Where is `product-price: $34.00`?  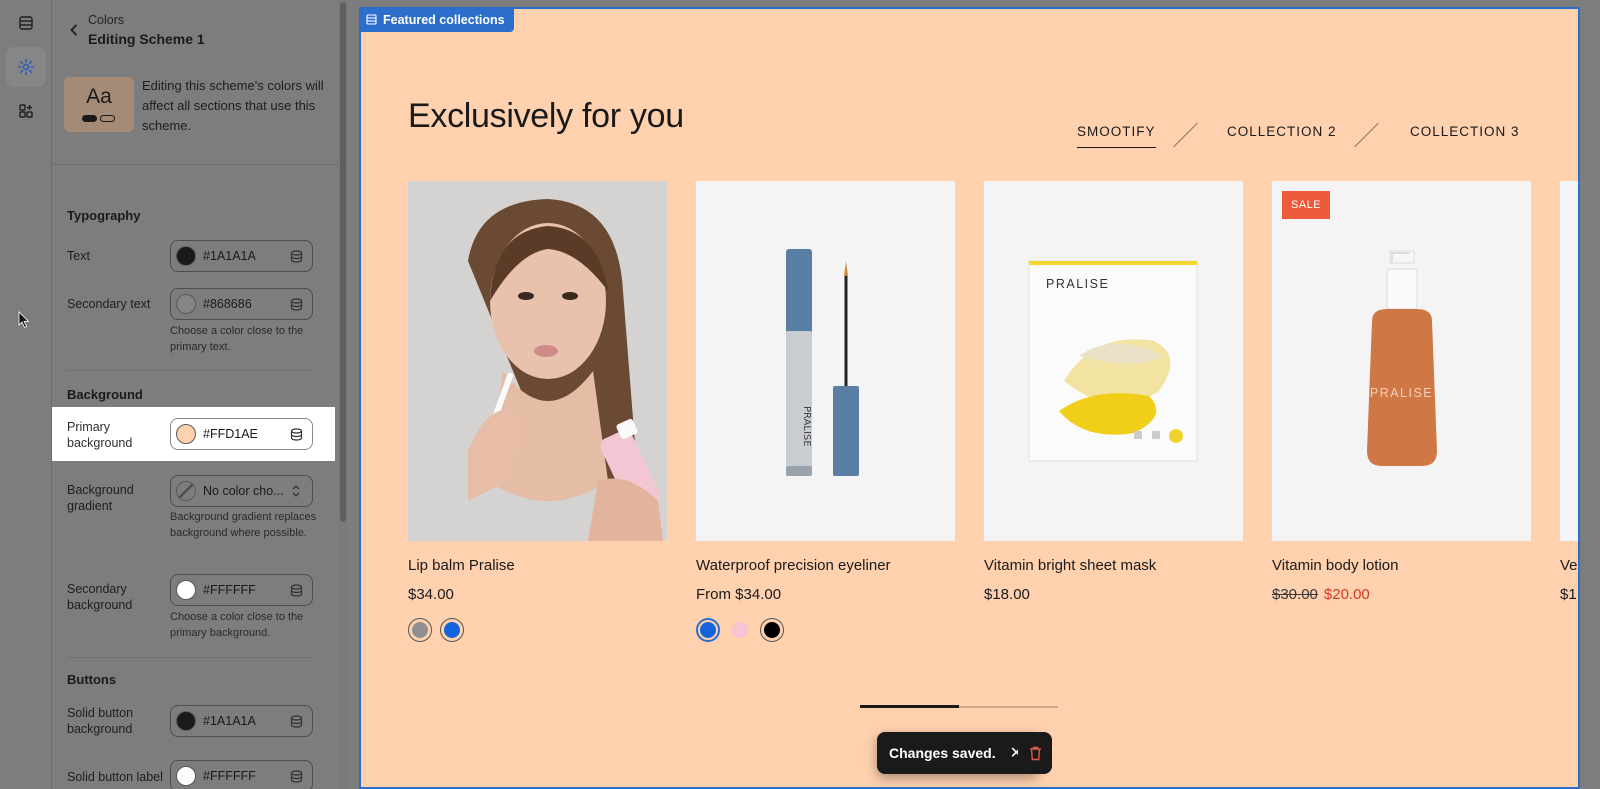 product-price: $34.00 is located at coordinates (431, 594).